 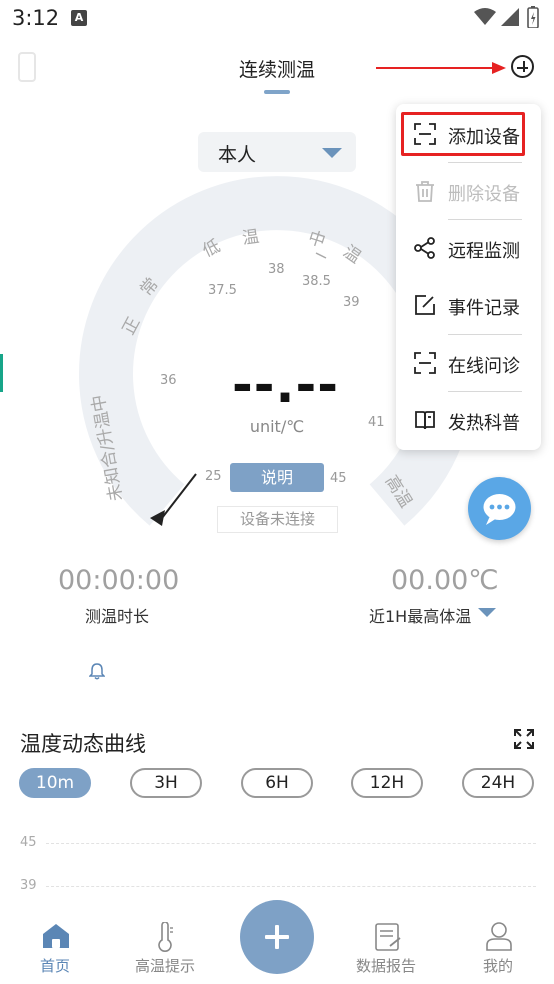 What do you see at coordinates (28, 842) in the screenshot?
I see `grid-label: 45` at bounding box center [28, 842].